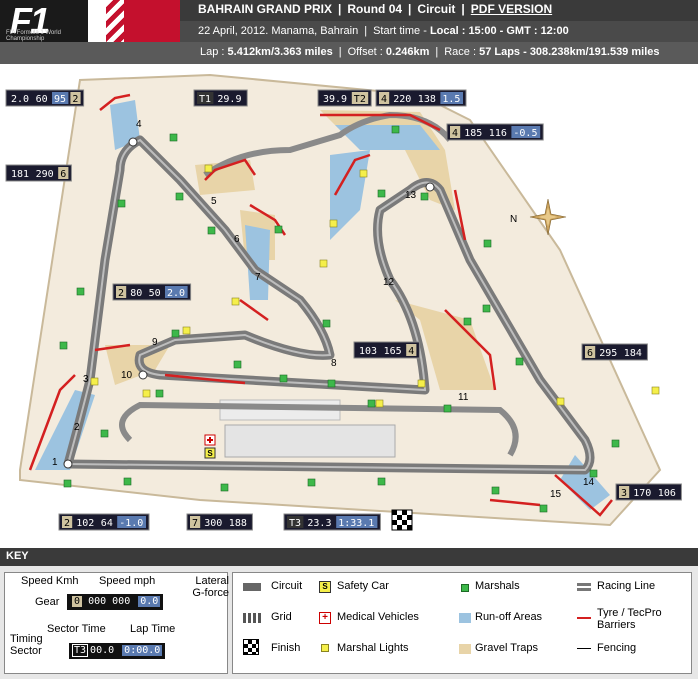 This screenshot has height=679, width=698. I want to click on telemetry-box-1: 2.0 60 95 2, so click(45, 98).